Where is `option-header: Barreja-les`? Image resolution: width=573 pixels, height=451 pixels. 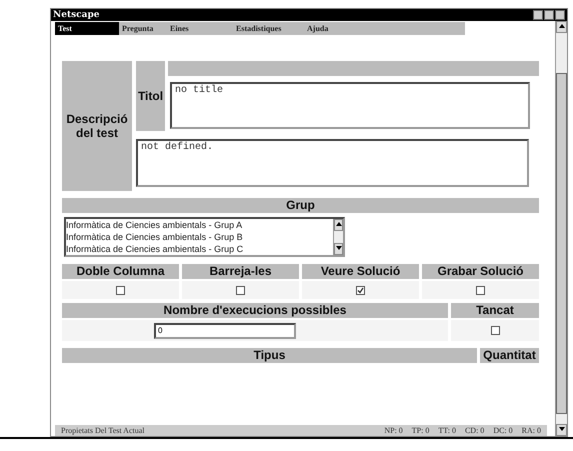
option-header: Barreja-les is located at coordinates (240, 271).